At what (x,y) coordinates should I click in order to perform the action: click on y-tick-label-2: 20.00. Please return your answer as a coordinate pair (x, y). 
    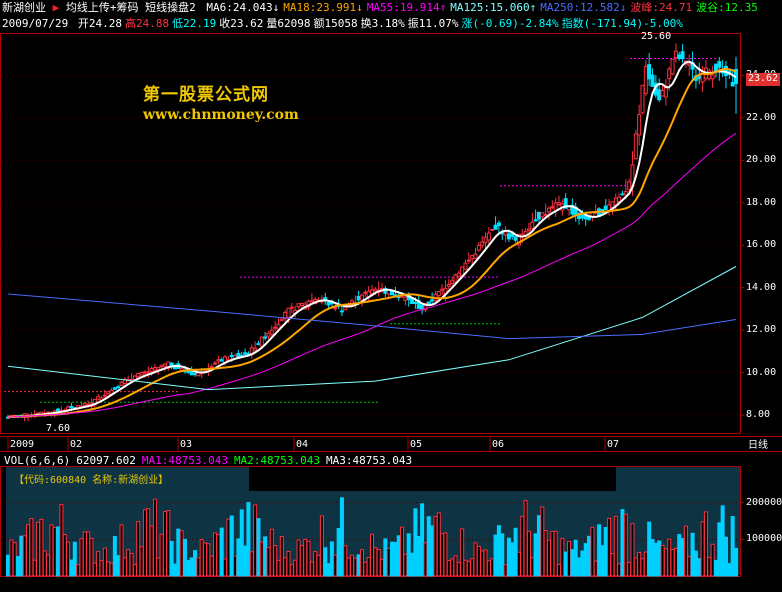
    Looking at the image, I should click on (761, 160).